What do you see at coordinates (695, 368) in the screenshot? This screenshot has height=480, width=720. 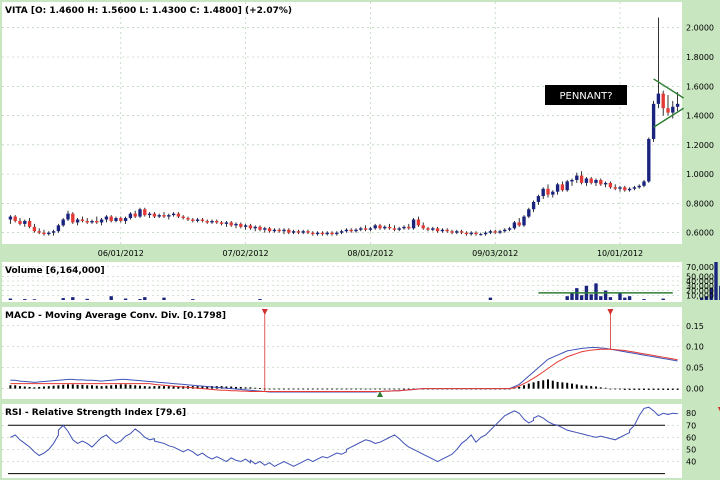 I see `macd-y-tick: 0.05` at bounding box center [695, 368].